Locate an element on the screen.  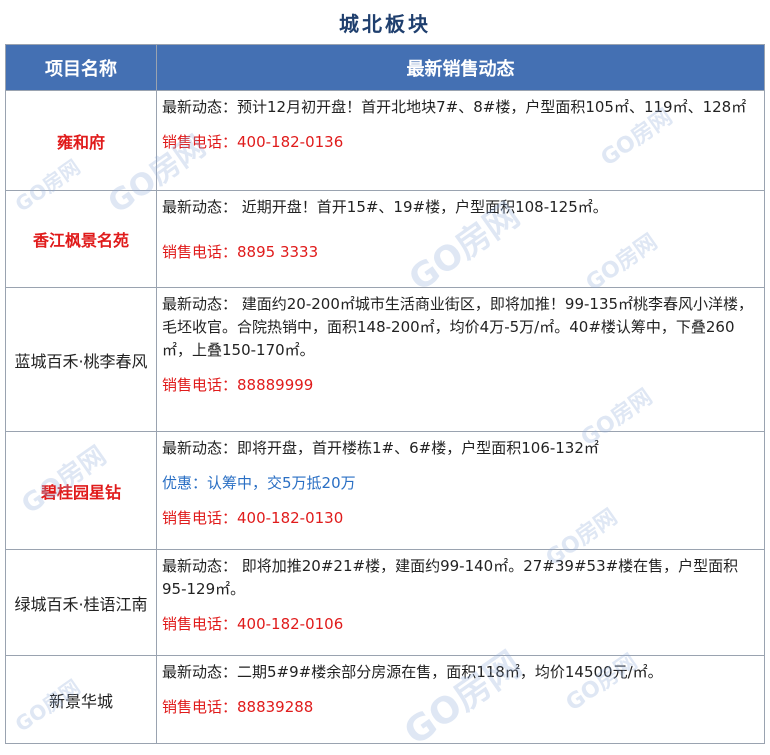
promo-text: 优惠：认筹中，交5万抵20万 is located at coordinates (259, 483).